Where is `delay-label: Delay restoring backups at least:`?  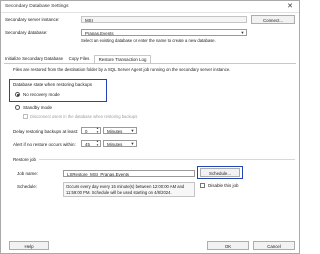 delay-label: Delay restoring backups at least: is located at coordinates (46, 131).